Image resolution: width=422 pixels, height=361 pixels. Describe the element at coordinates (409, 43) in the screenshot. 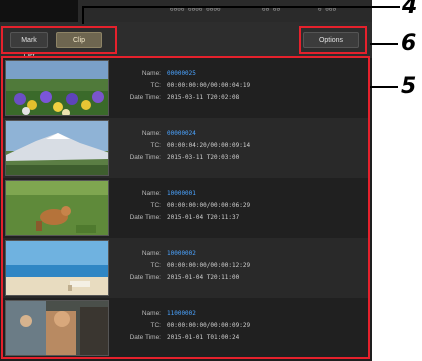

I see `callout-number-6: 6` at that location.